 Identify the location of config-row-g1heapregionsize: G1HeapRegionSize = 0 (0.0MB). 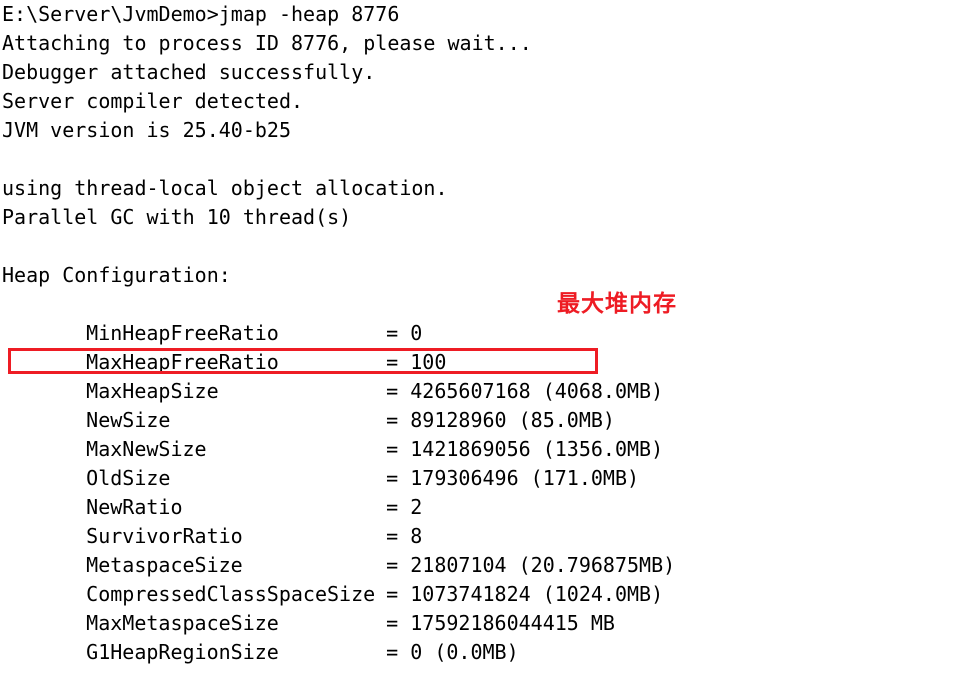
(278, 636).